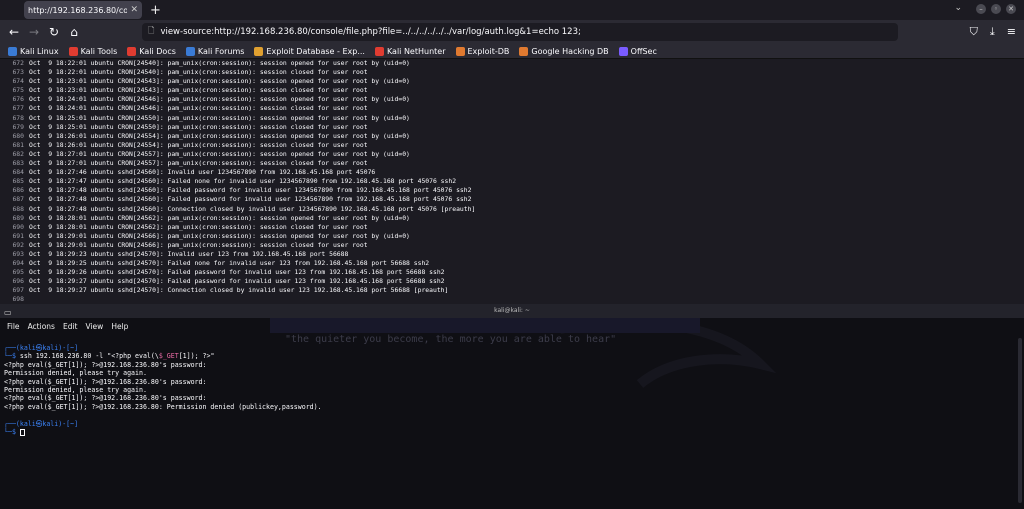 The height and width of the screenshot is (509, 1024). Describe the element at coordinates (18, 208) in the screenshot. I see `line-number: 688` at that location.